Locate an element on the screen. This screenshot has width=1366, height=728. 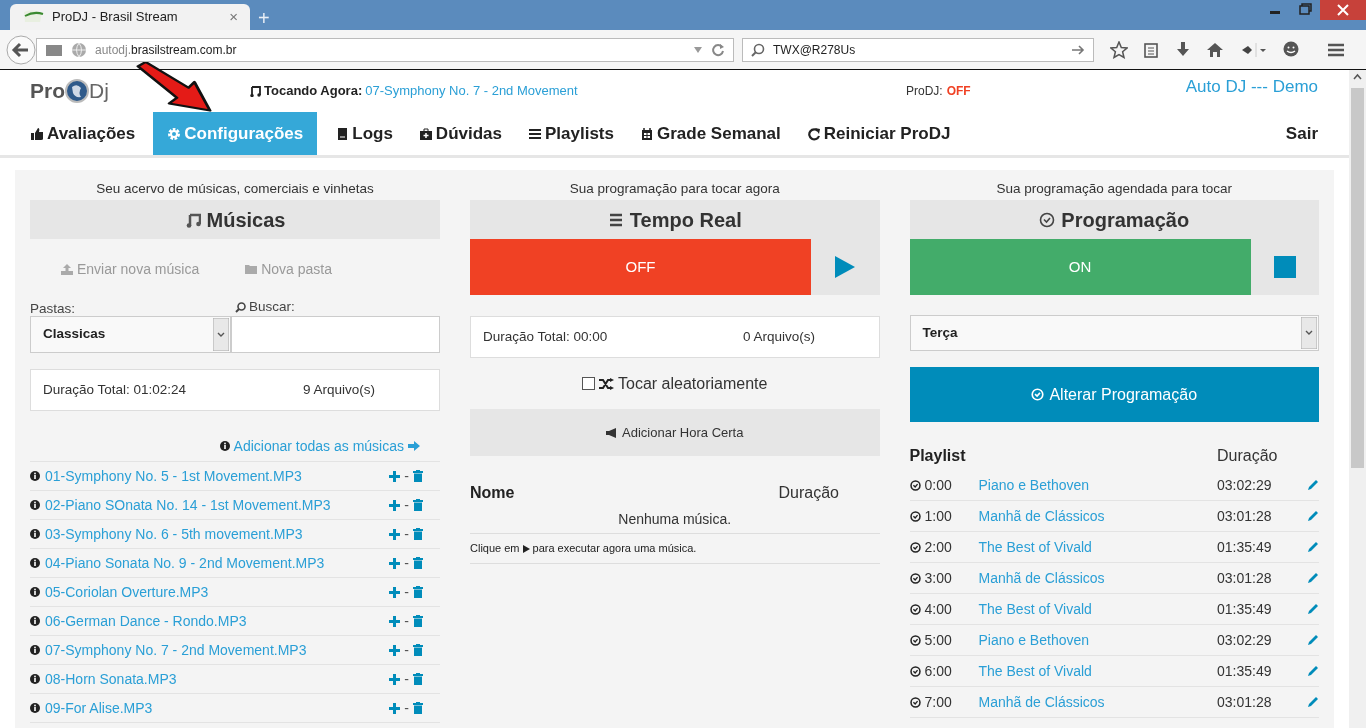
change-schedule-button: Alterar Programação is located at coordinates (1114, 394).